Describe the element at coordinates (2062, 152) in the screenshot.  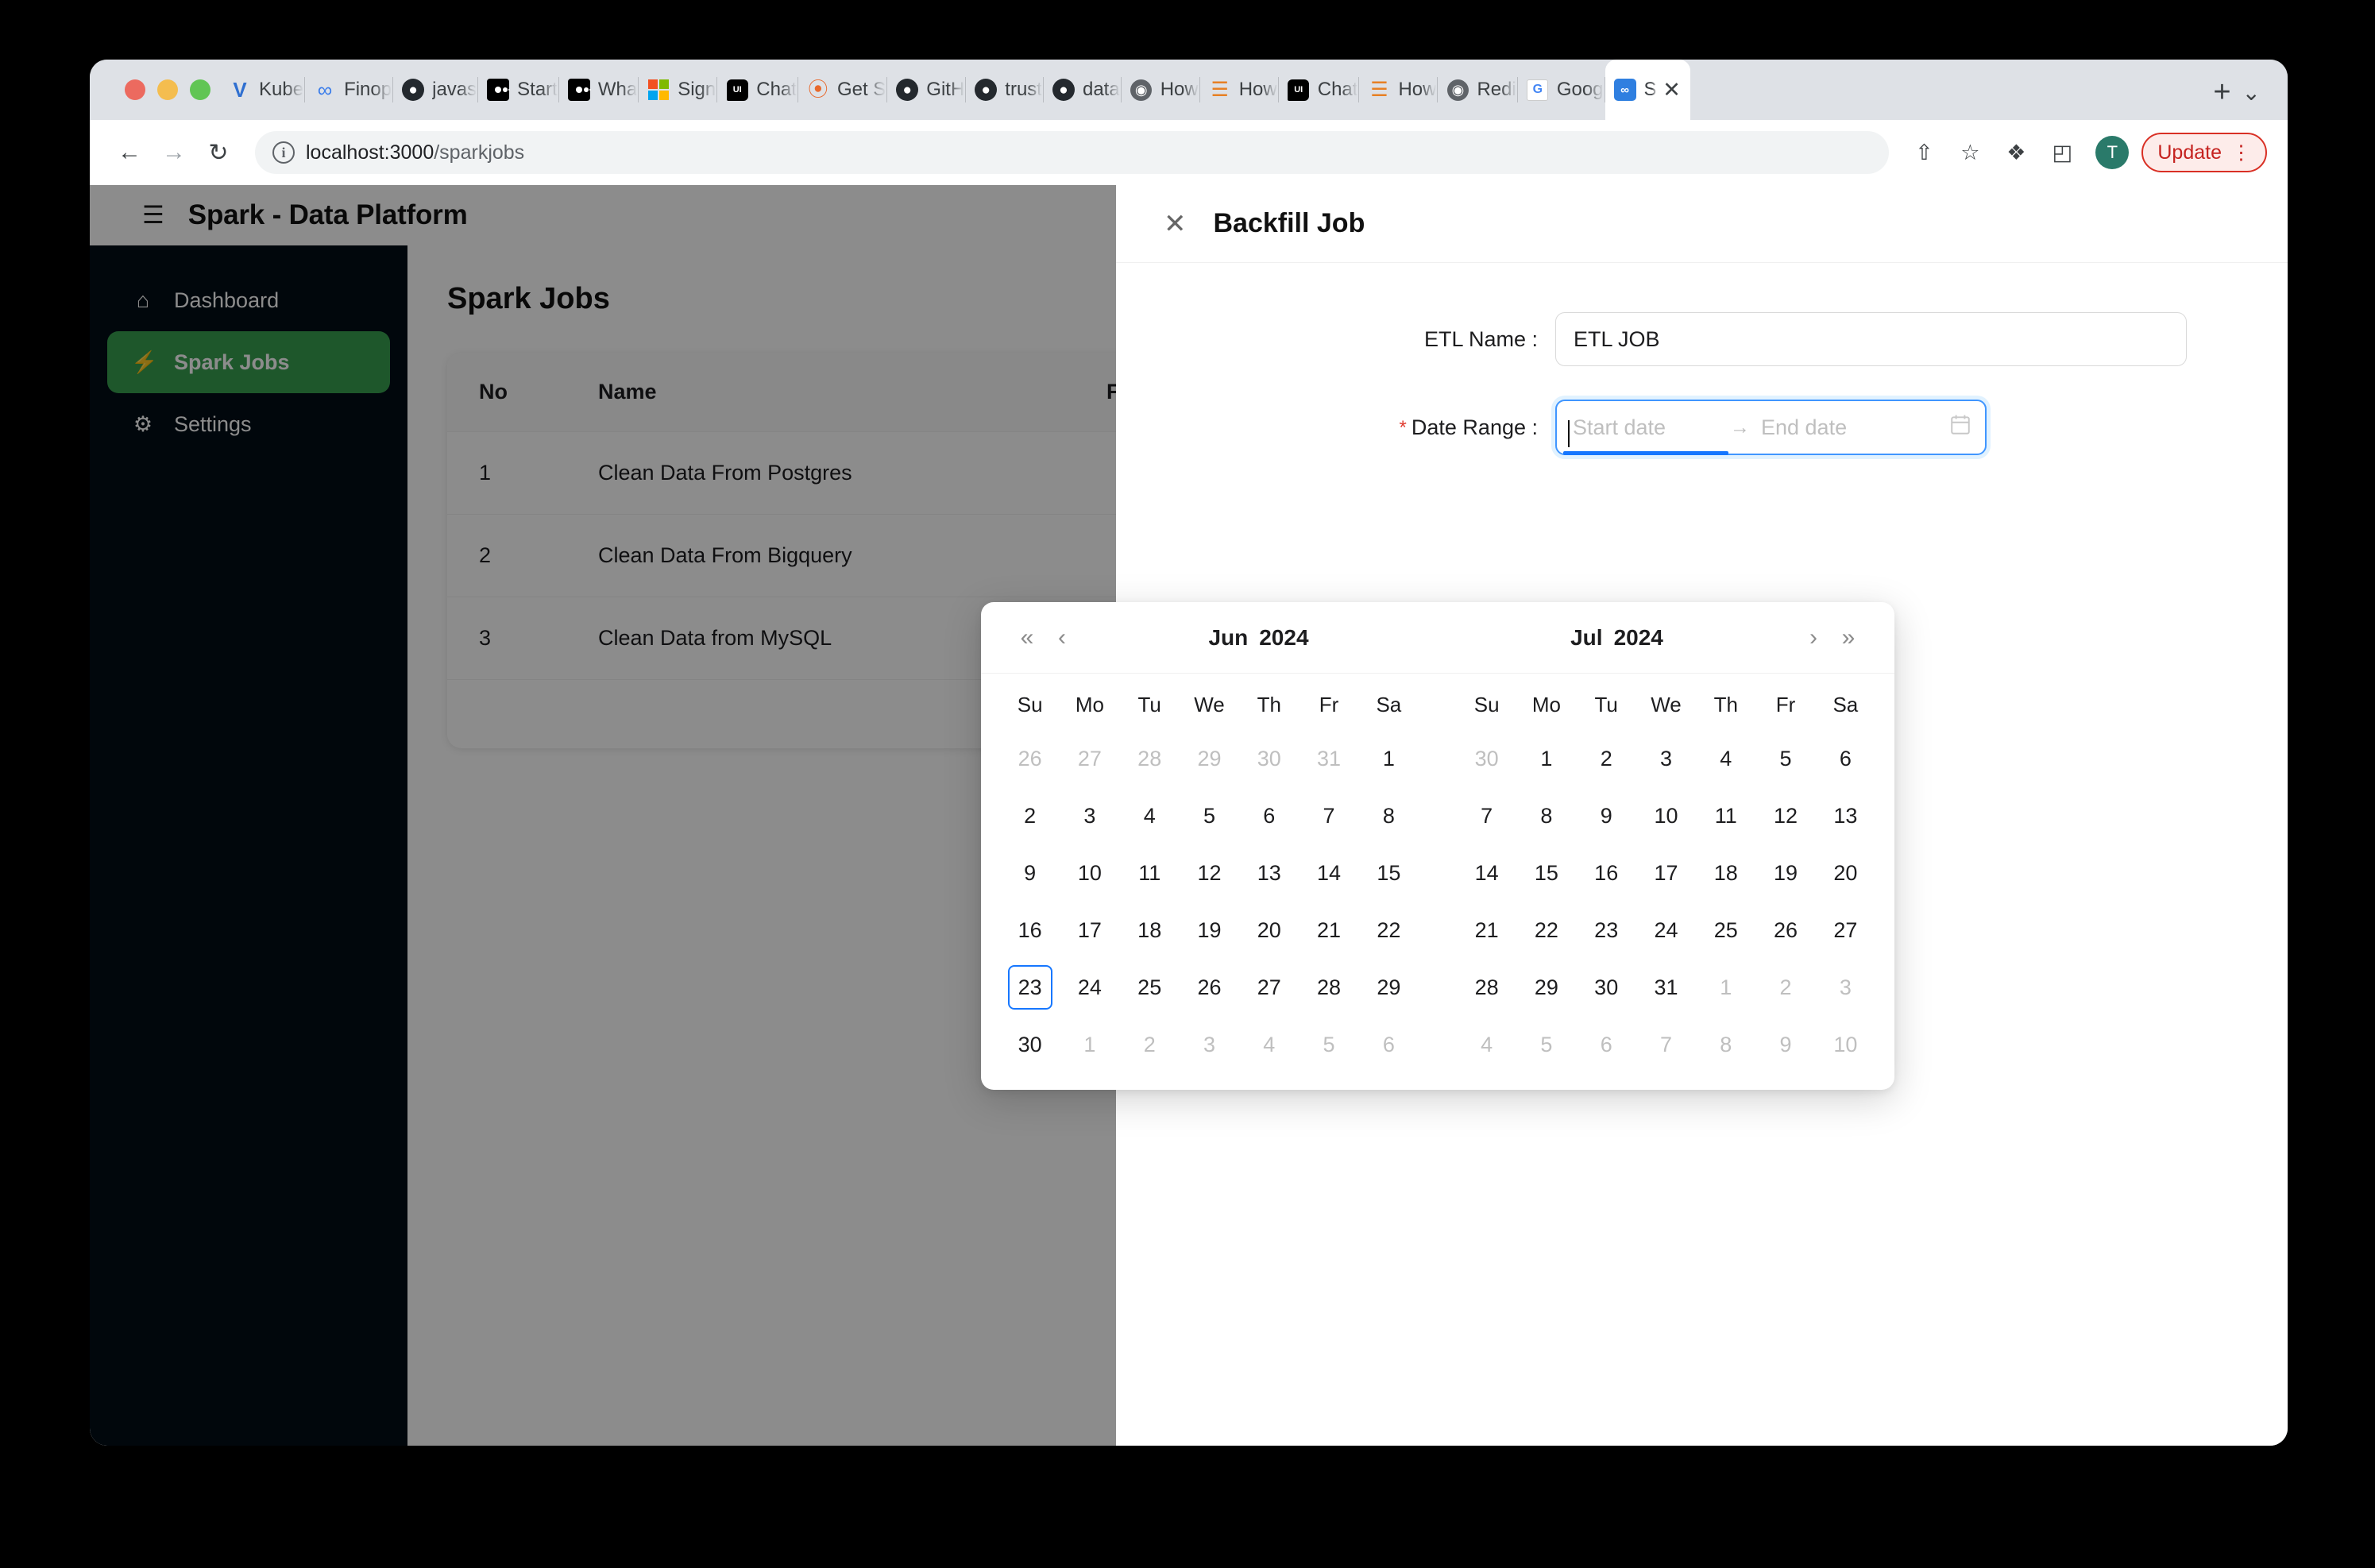
I see `side-panel-icon: ◰` at that location.